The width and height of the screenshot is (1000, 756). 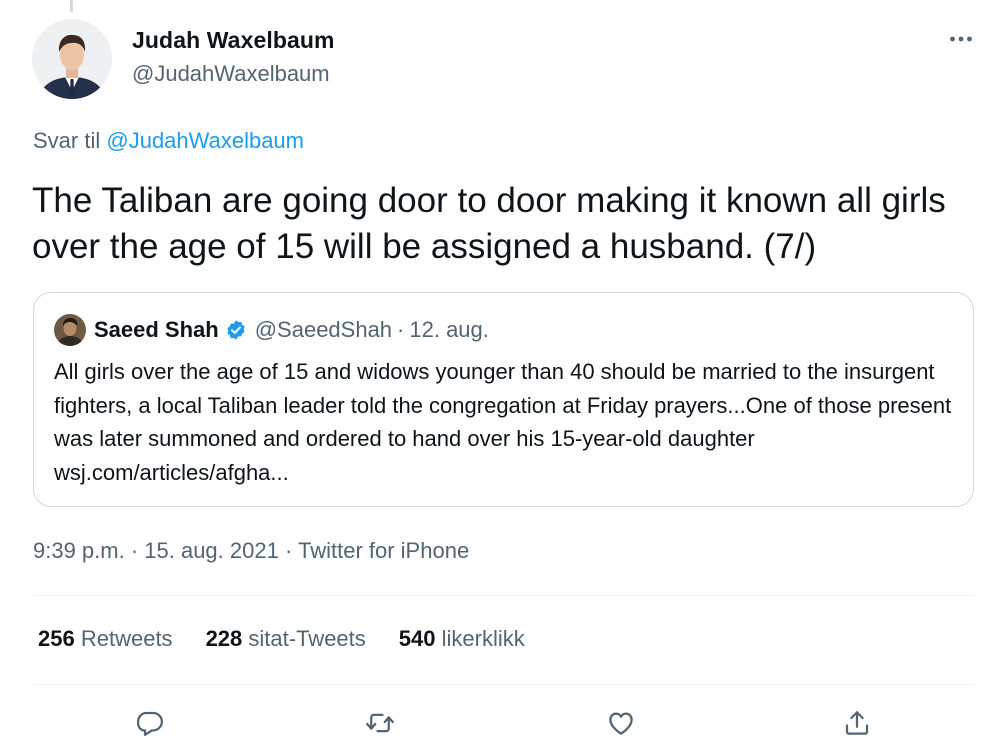 I want to click on quote-tweets-stat: 228 sitat-Tweets, so click(x=286, y=639).